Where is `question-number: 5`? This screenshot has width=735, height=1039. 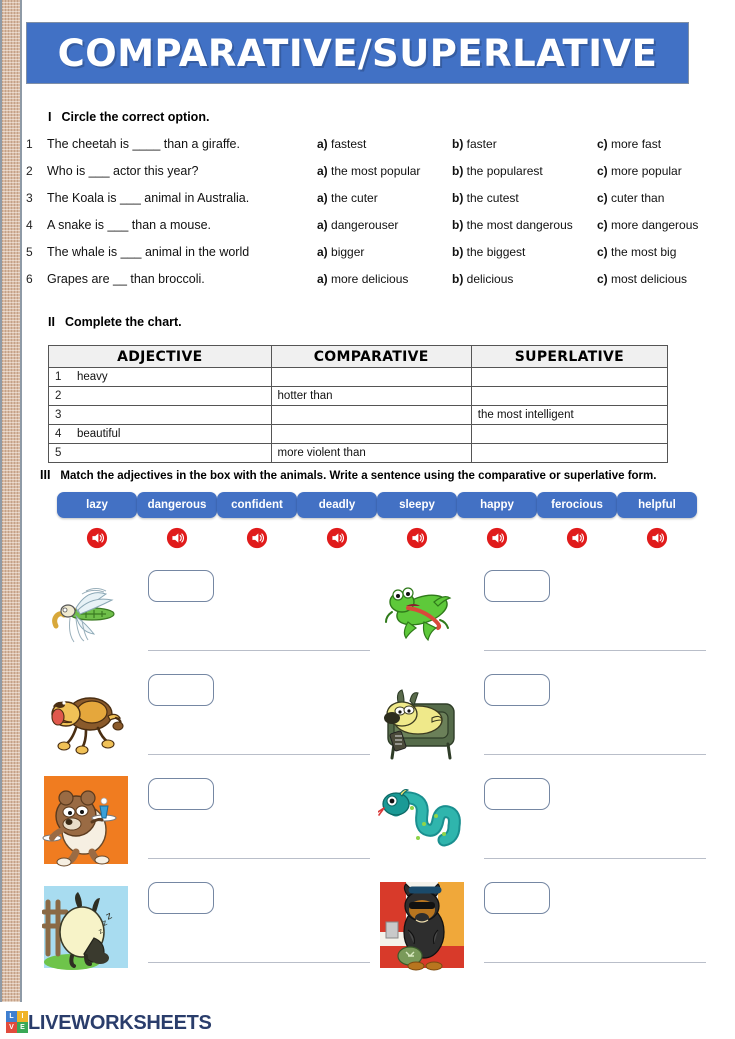
question-number: 5 is located at coordinates (29, 252).